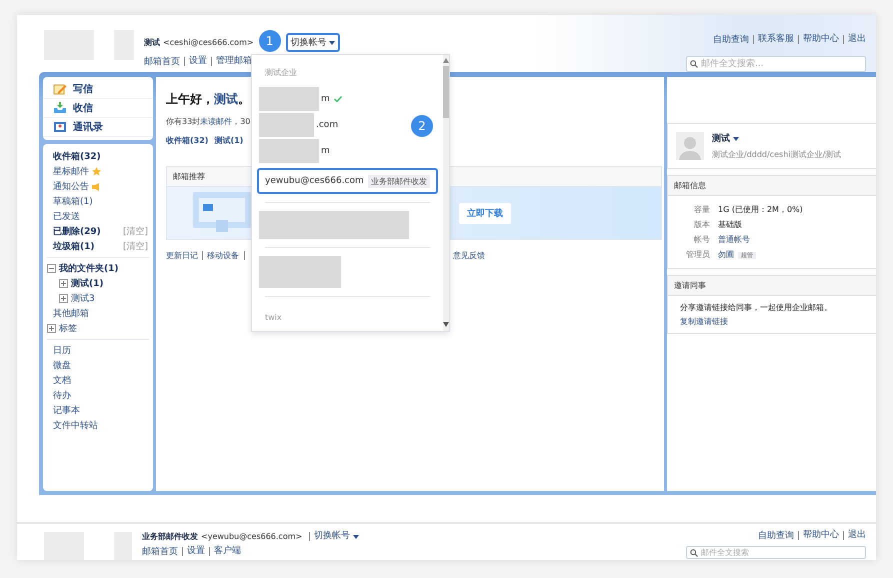 This screenshot has height=578, width=893. Describe the element at coordinates (60, 127) in the screenshot. I see `contact-card-icon` at that location.